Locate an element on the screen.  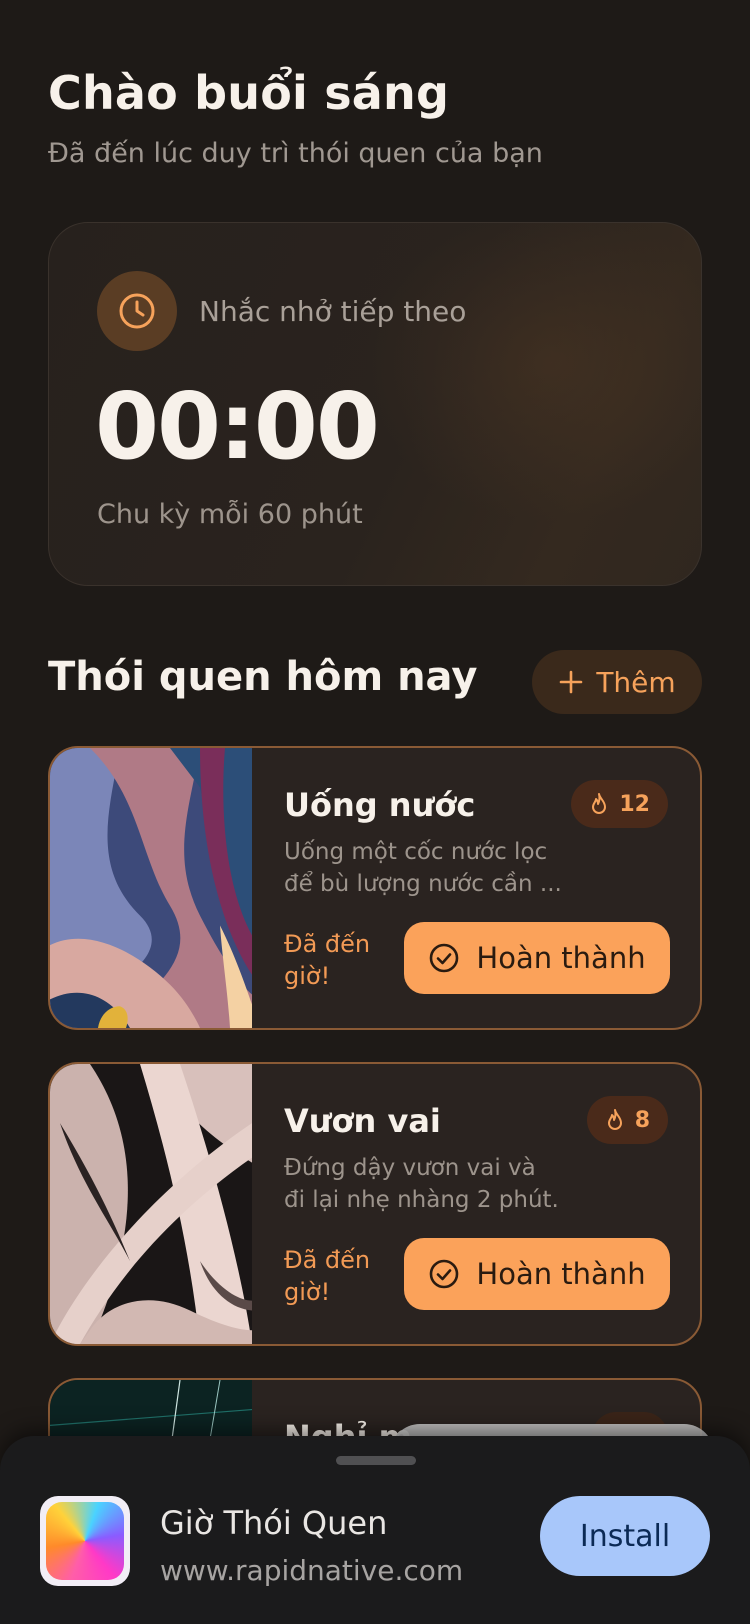
page-title: Chào buổi sáng is located at coordinates (249, 93).